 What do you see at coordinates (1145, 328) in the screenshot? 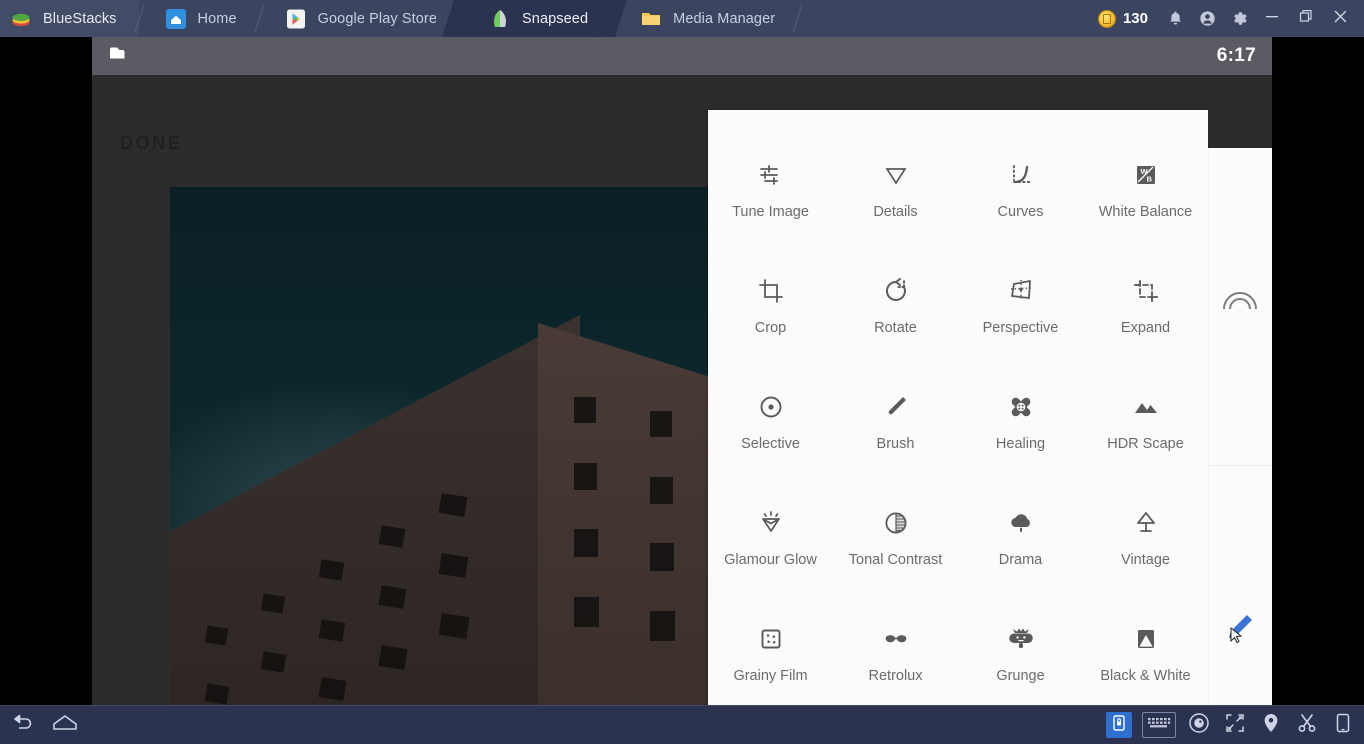
I see `tool-label: Expand` at bounding box center [1145, 328].